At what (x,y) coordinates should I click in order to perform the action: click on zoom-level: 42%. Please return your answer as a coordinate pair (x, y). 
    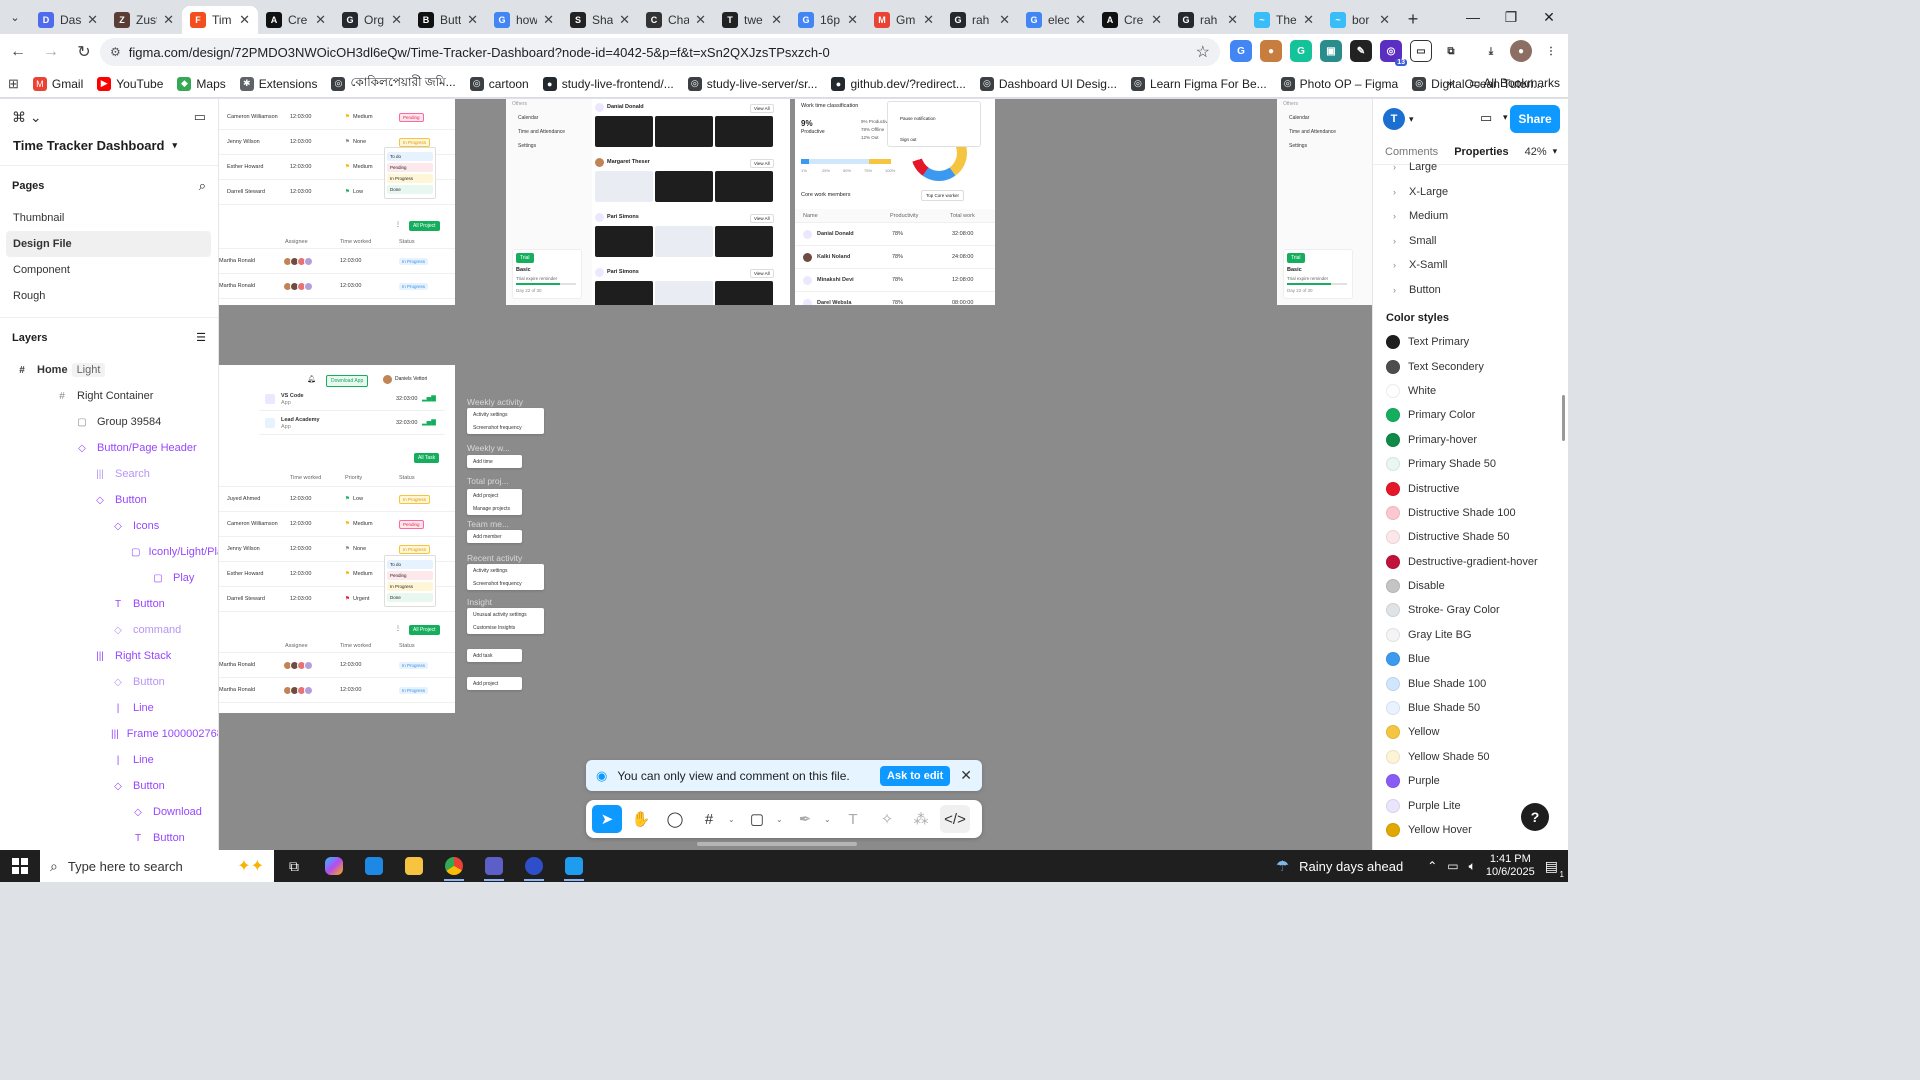
    Looking at the image, I should click on (1536, 152).